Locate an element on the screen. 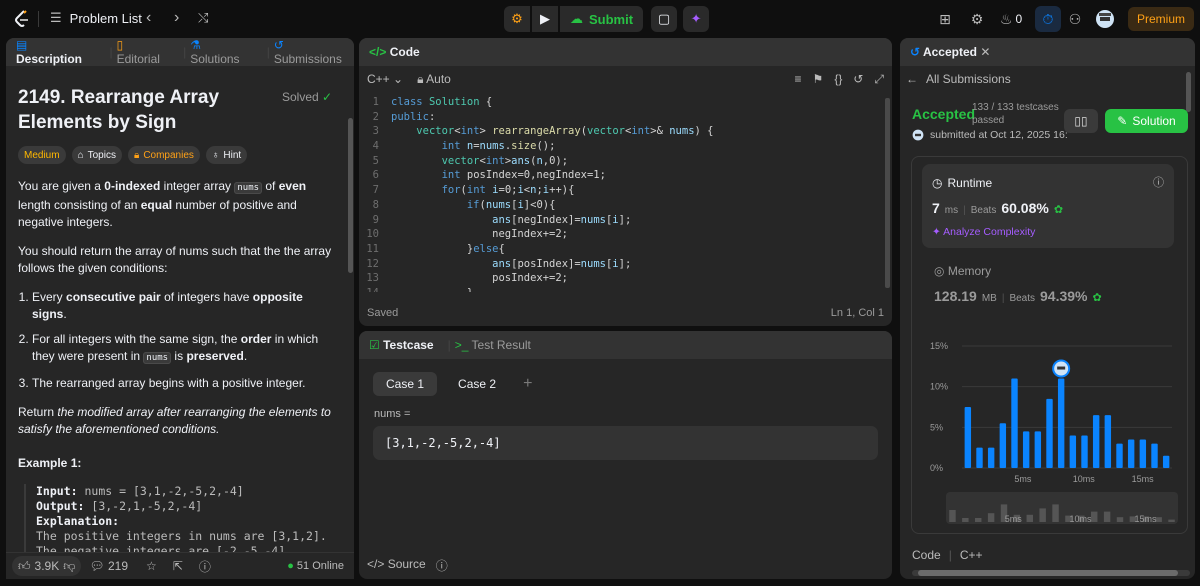 Image resolution: width=1200 pixels, height=586 pixels. tab-testcase: ☑ Testcase is located at coordinates (401, 345).